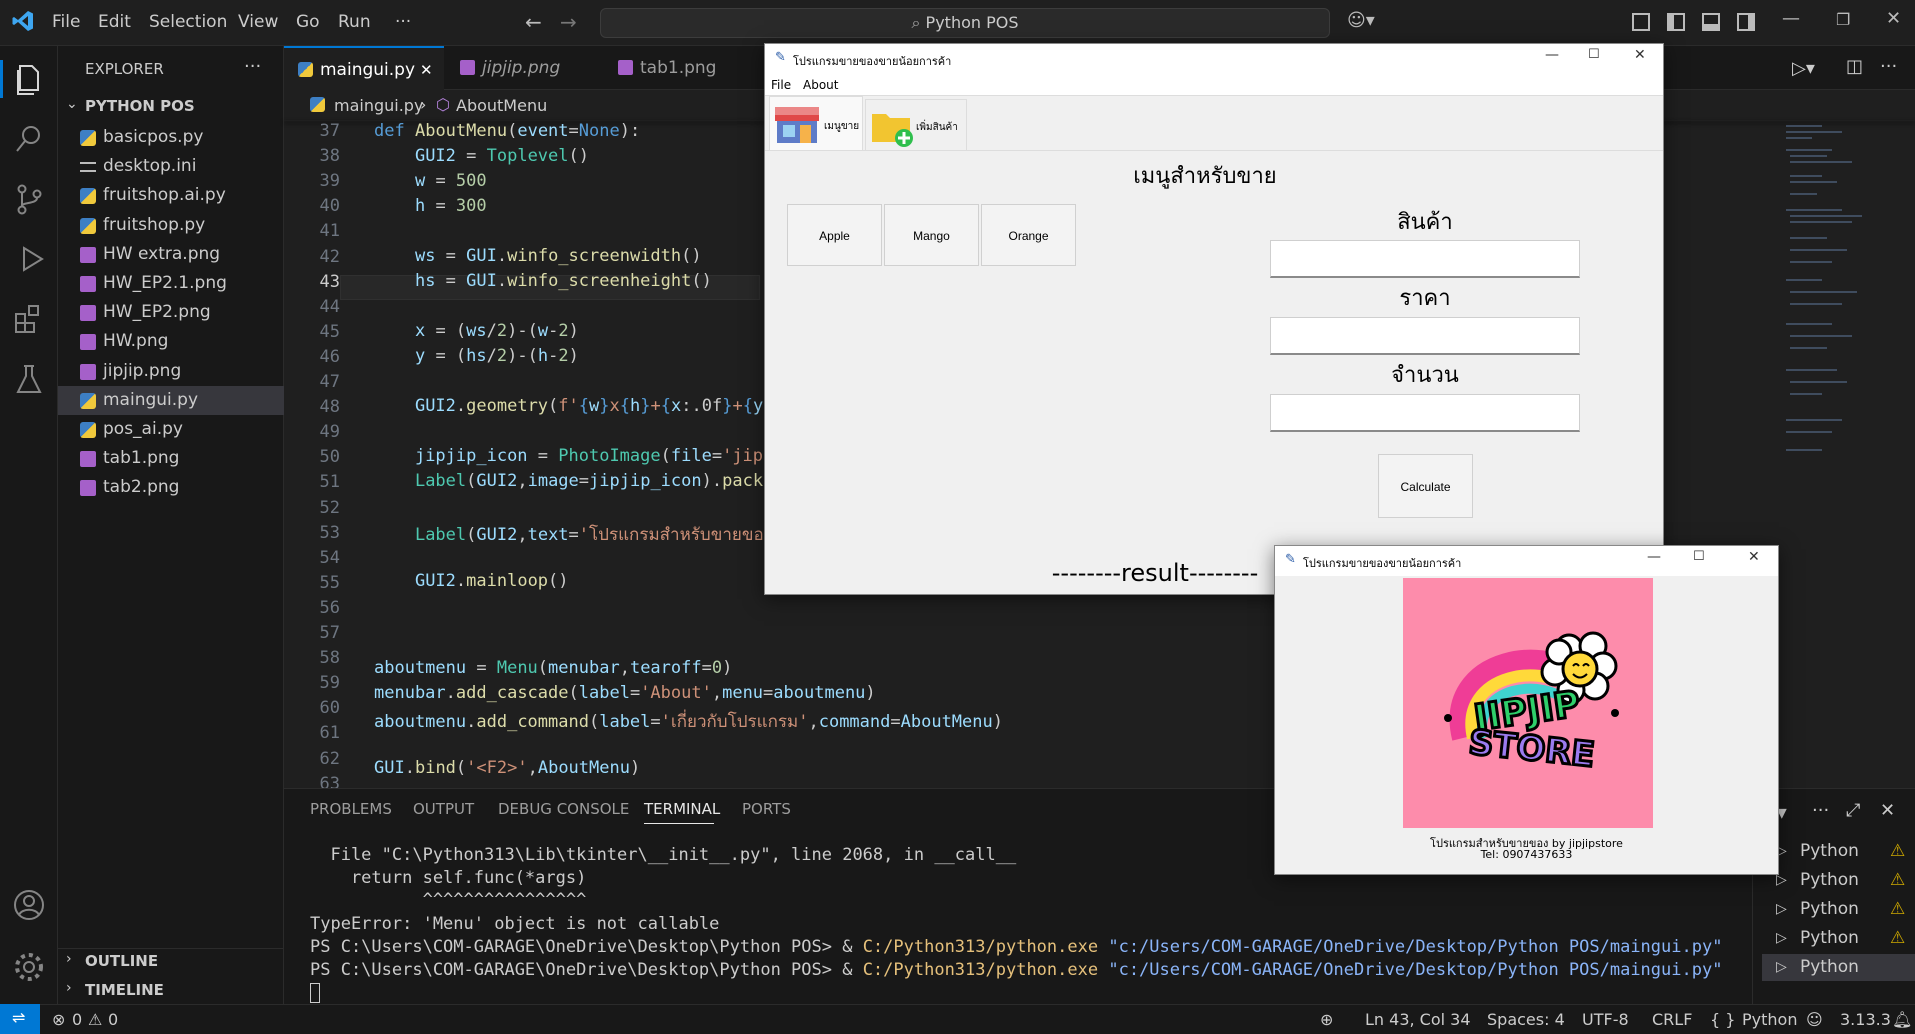 The width and height of the screenshot is (1915, 1034). What do you see at coordinates (403, 22) in the screenshot?
I see `menu-more: ···` at bounding box center [403, 22].